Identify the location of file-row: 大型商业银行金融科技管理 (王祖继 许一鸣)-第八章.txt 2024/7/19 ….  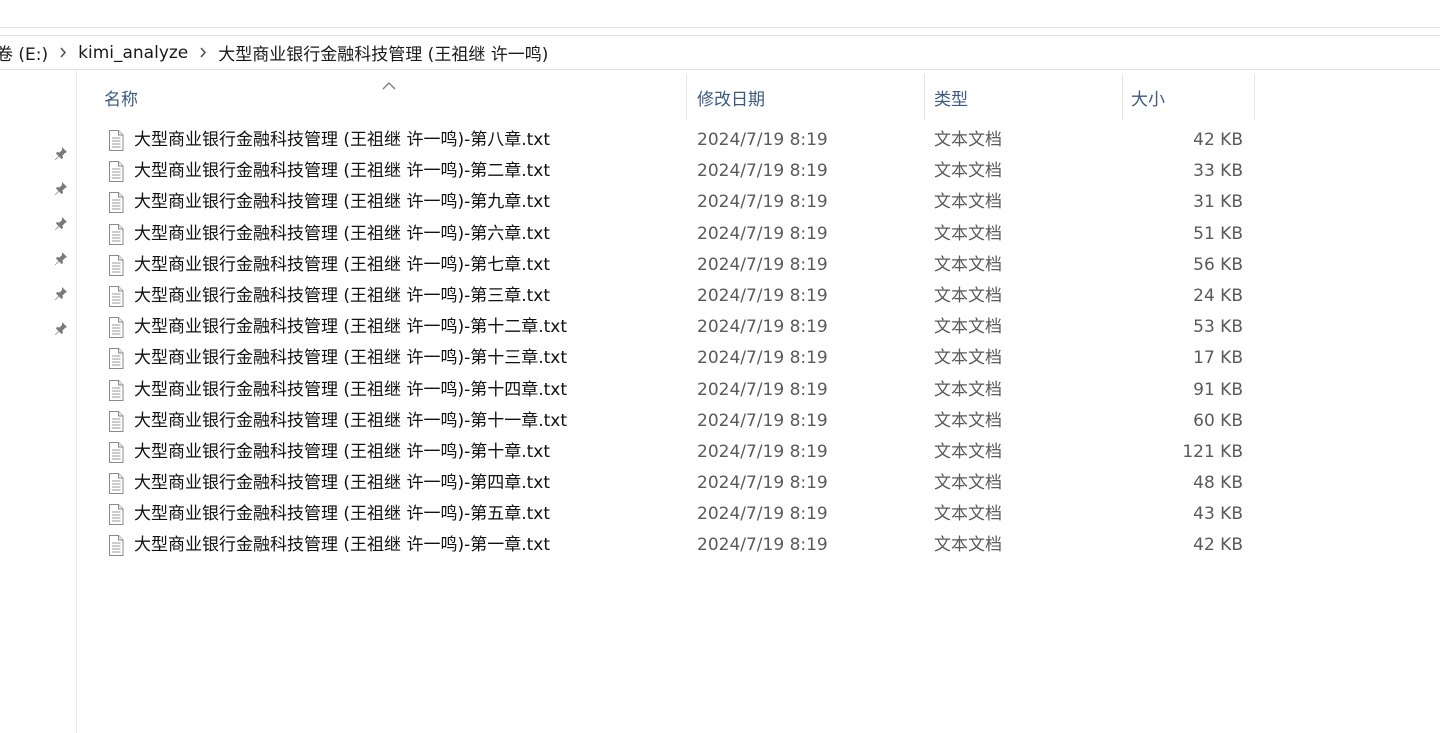
(666, 140).